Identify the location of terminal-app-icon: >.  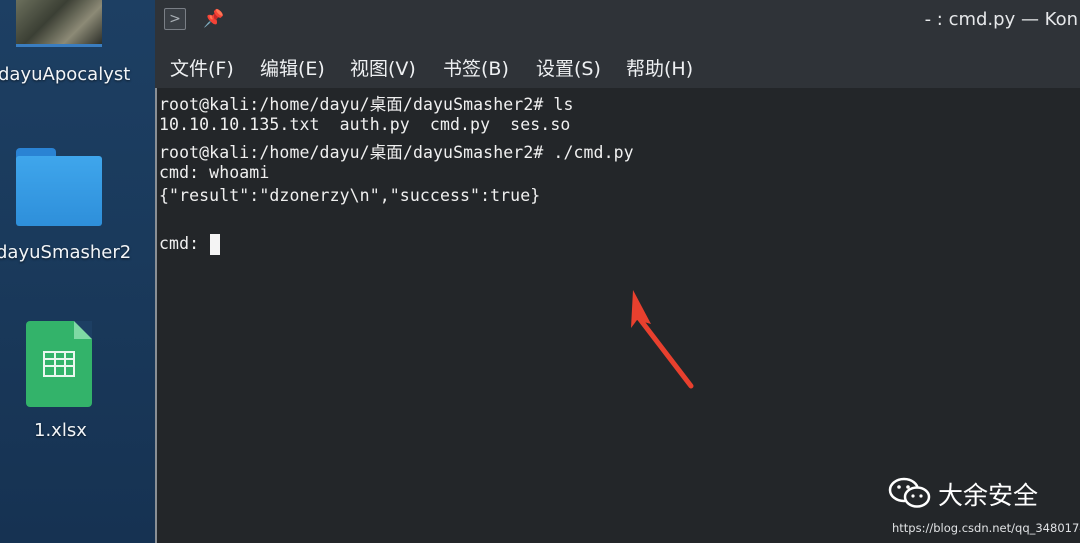
(175, 19).